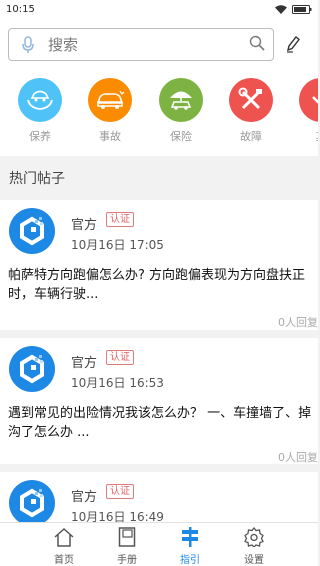 This screenshot has width=320, height=566. What do you see at coordinates (37, 179) in the screenshot?
I see `section-title-text: 热门帖子` at bounding box center [37, 179].